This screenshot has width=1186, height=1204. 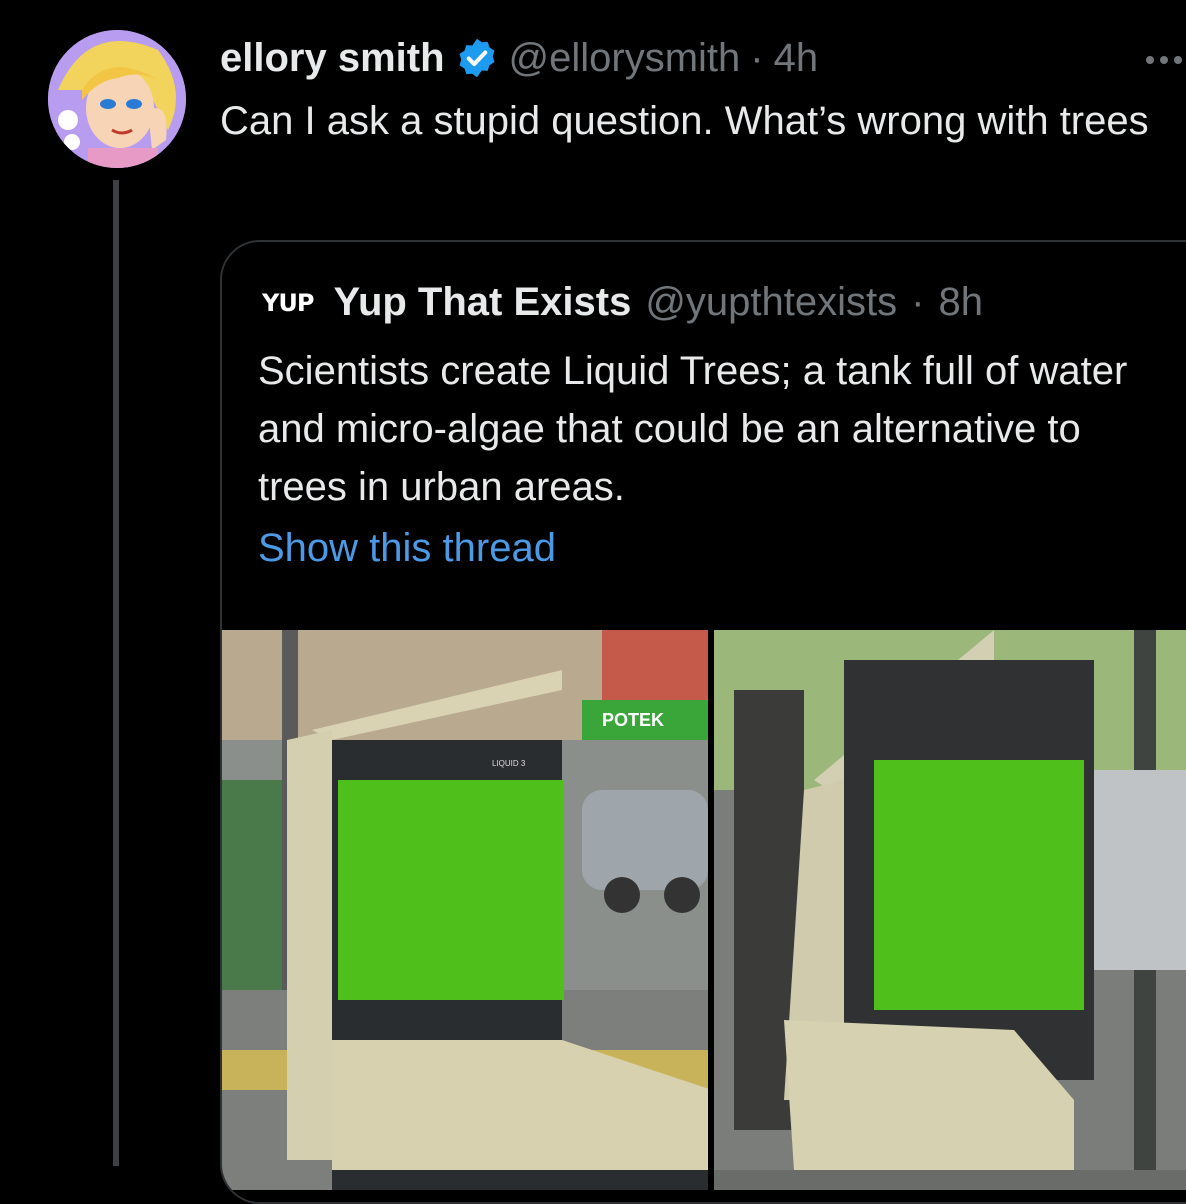 I want to click on quoted-tweet-header: YUP Yup That Exists @yupthtexists · 8h, so click(x=622, y=302).